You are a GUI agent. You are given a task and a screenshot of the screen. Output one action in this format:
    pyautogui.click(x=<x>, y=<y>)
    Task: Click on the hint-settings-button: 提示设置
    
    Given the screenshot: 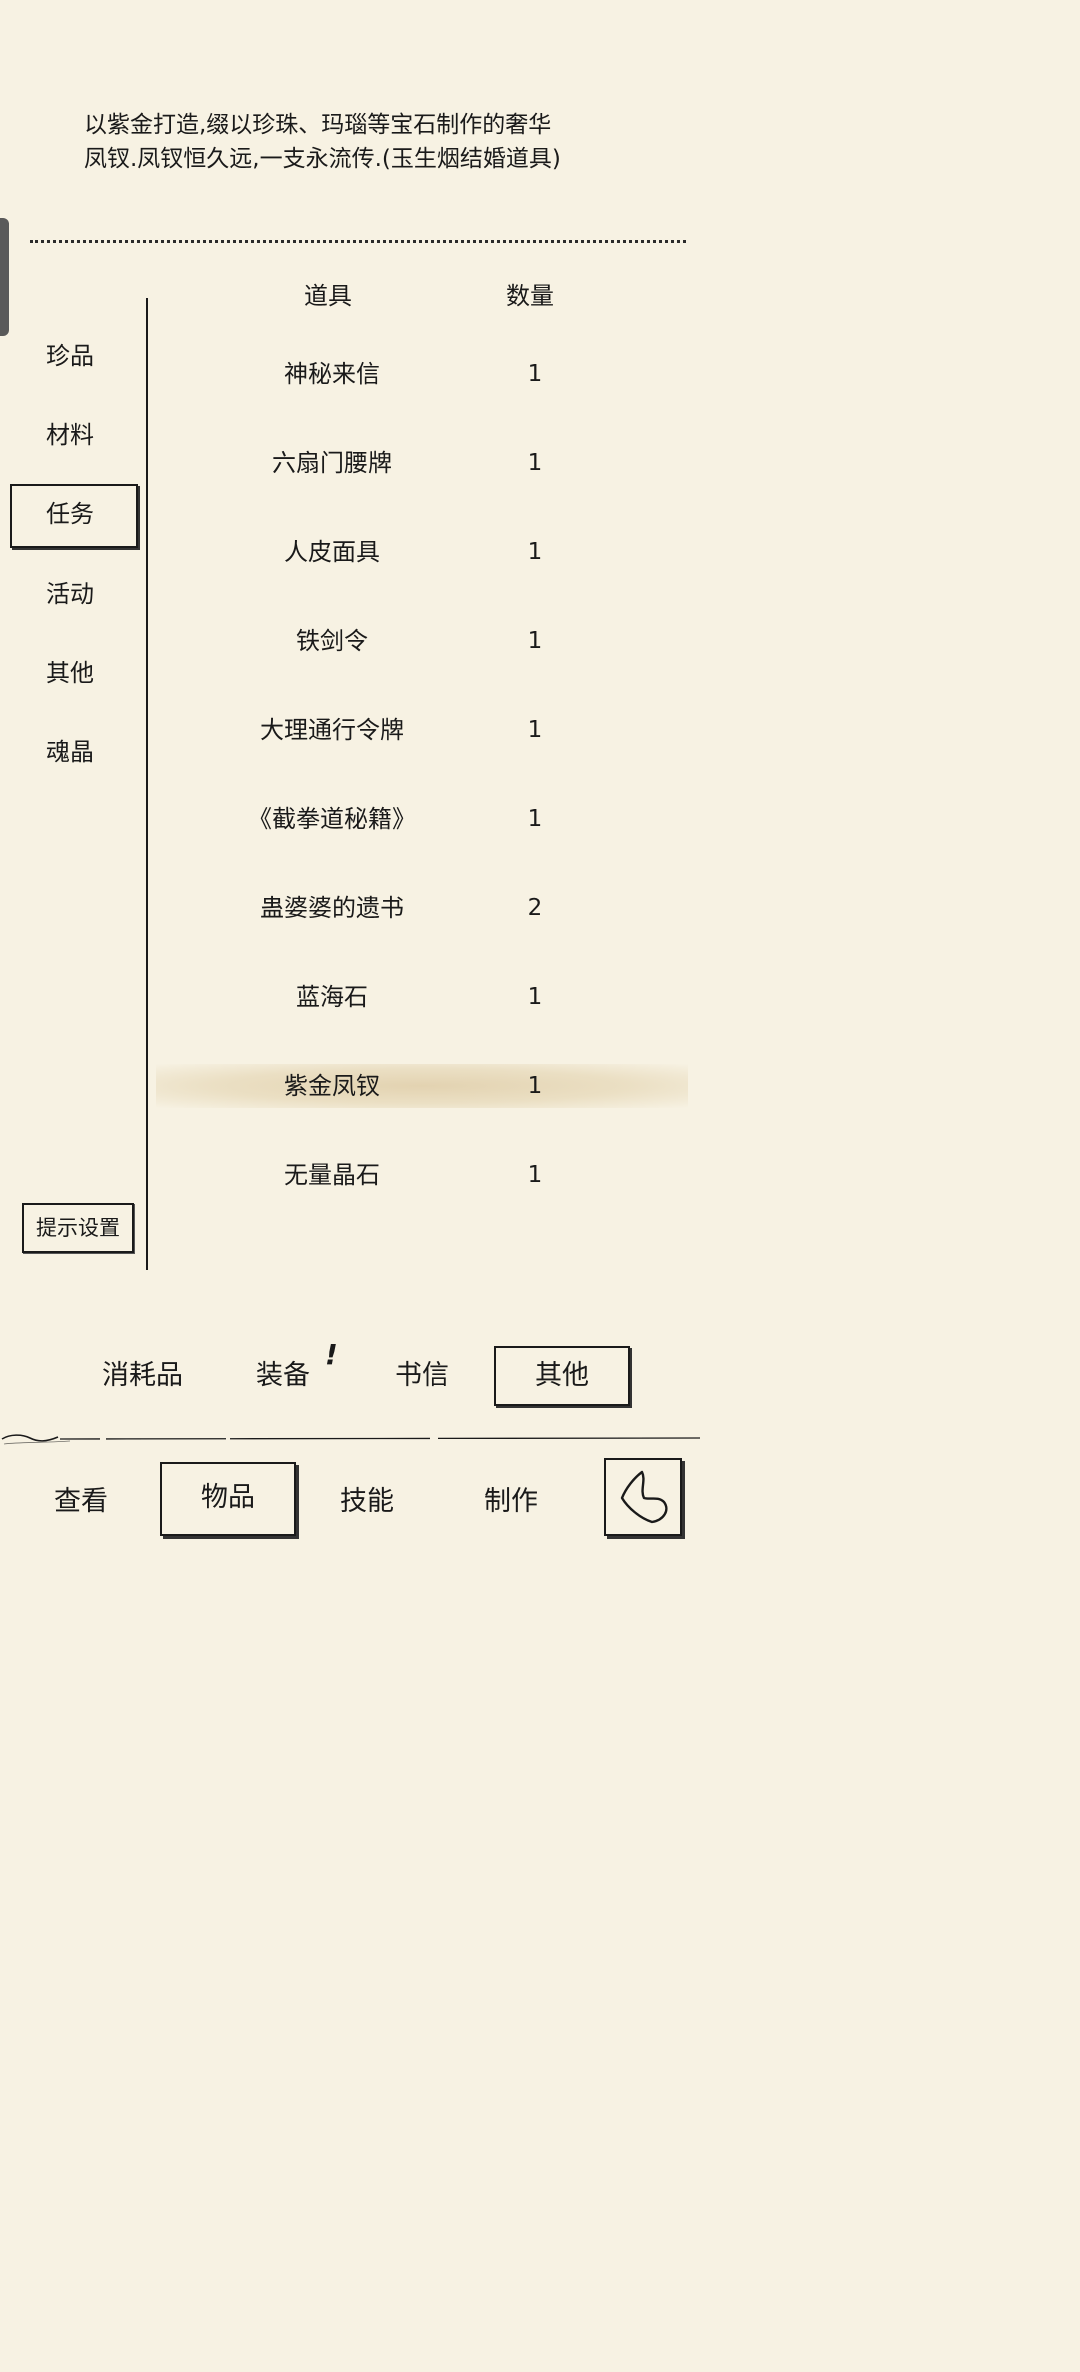 What is the action you would take?
    pyautogui.click(x=78, y=1228)
    